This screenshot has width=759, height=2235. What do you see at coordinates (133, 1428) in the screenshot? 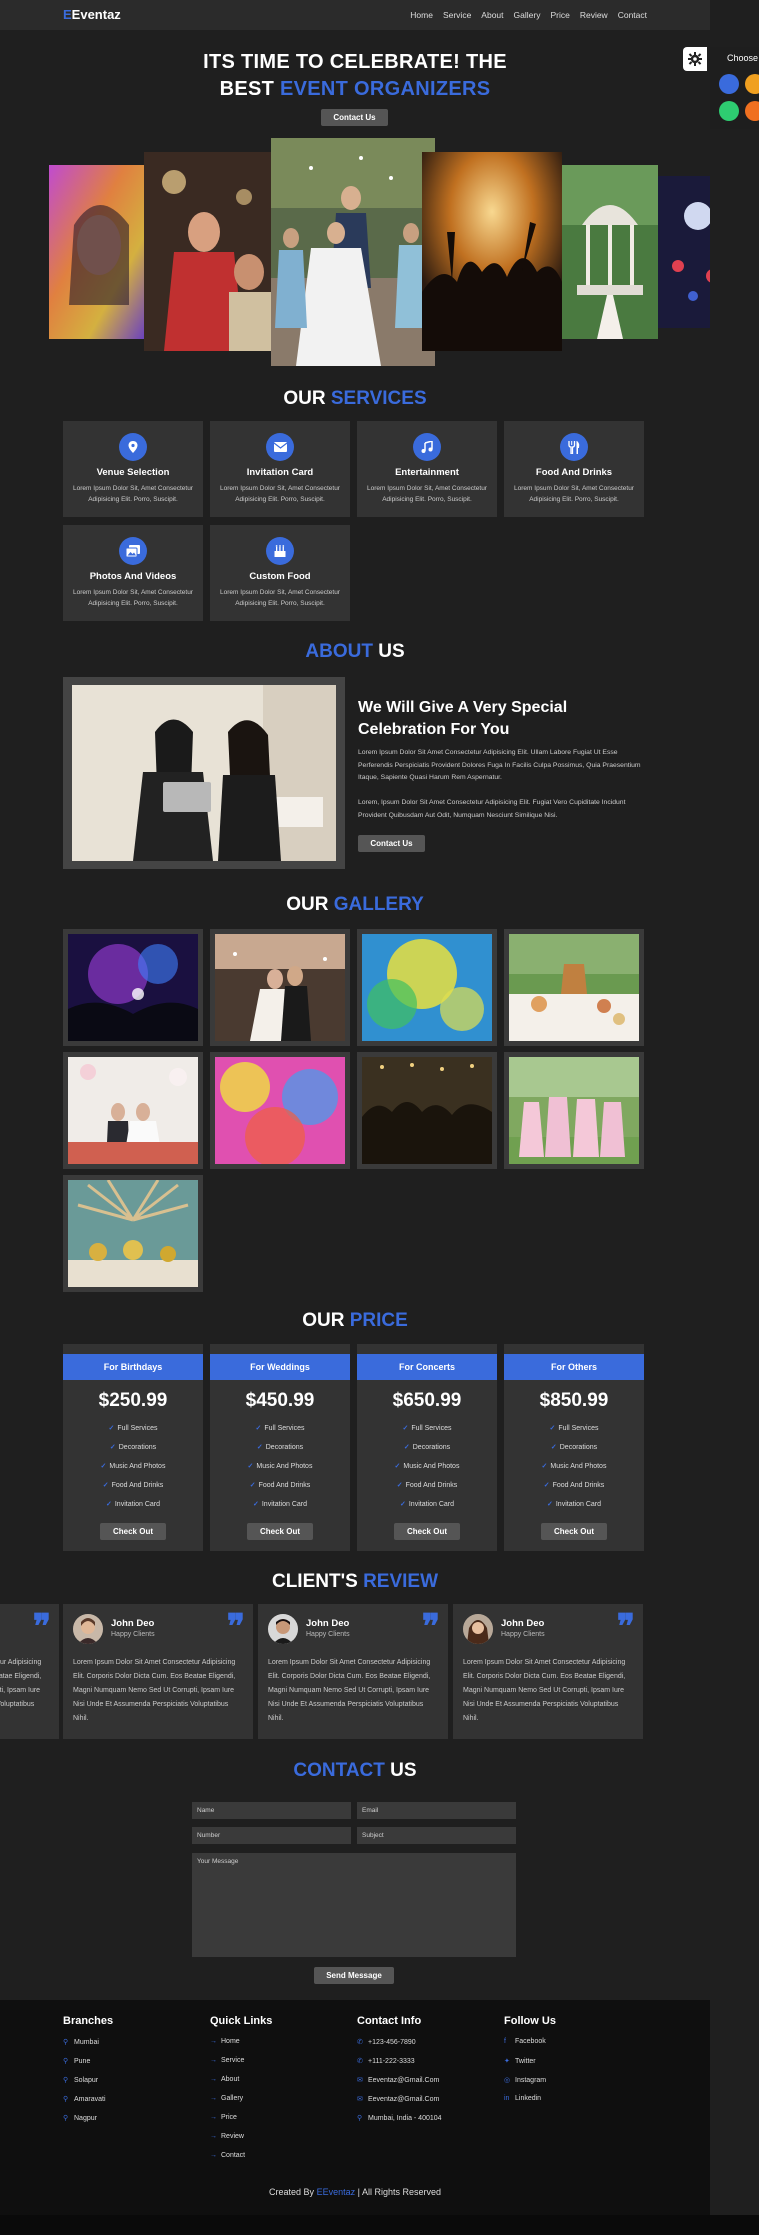
I see `price-feature: ✓ Full Services` at bounding box center [133, 1428].